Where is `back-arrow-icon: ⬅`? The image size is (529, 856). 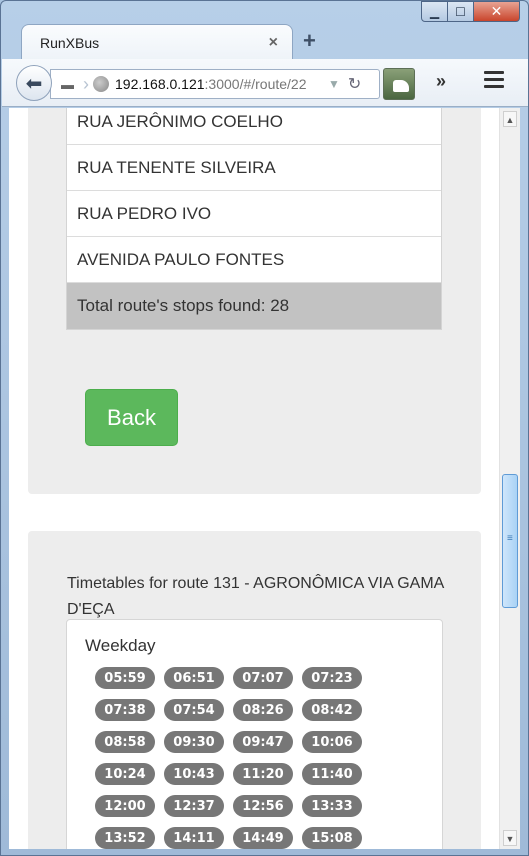
back-arrow-icon: ⬅ is located at coordinates (34, 83).